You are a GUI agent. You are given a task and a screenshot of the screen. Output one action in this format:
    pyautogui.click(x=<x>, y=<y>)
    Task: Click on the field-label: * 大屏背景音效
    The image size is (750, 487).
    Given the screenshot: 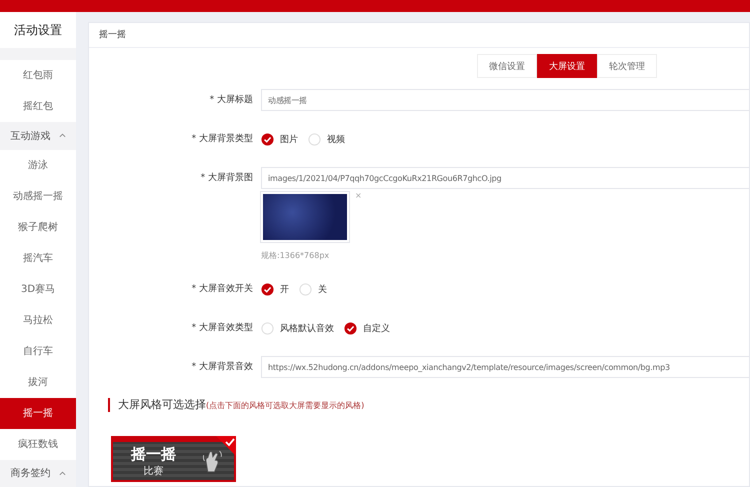 What is the action you would take?
    pyautogui.click(x=221, y=367)
    